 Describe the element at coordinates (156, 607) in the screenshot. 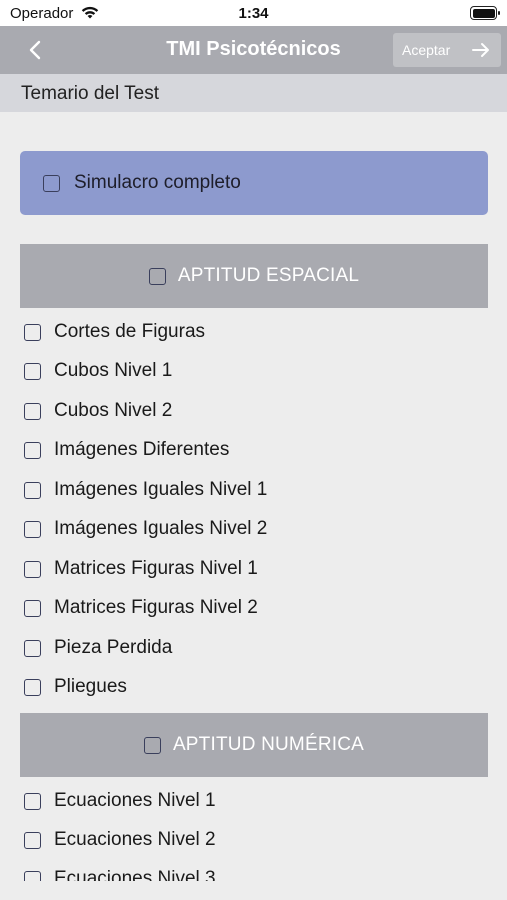

I see `item-label: Matrices Figuras Nivel 2` at that location.